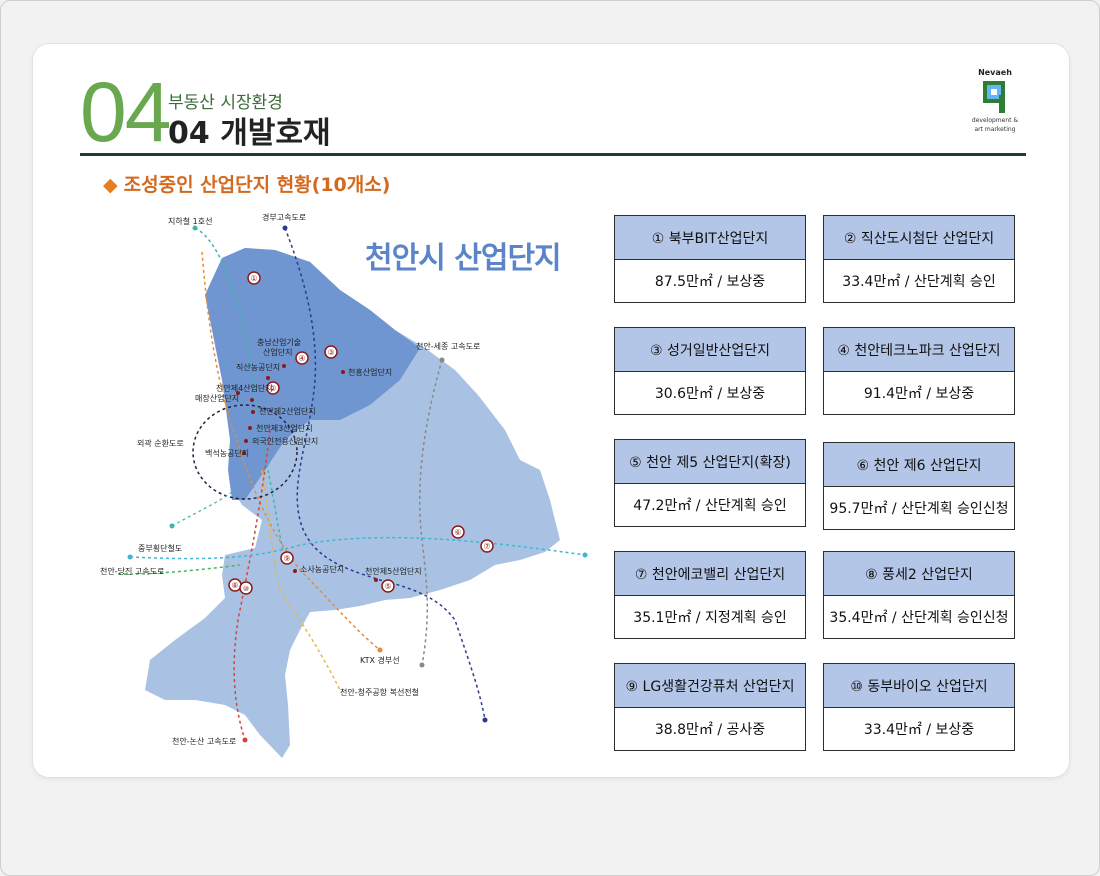 The height and width of the screenshot is (876, 1100). I want to click on complex-name: ② 직산도시첨단 산업단지, so click(919, 238).